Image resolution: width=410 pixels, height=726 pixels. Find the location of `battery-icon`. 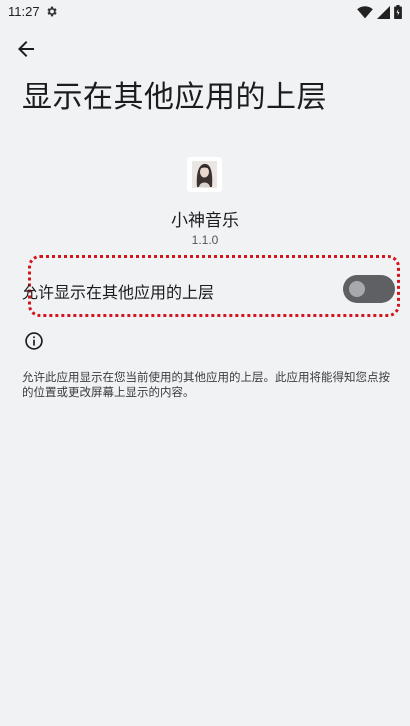

battery-icon is located at coordinates (398, 12).